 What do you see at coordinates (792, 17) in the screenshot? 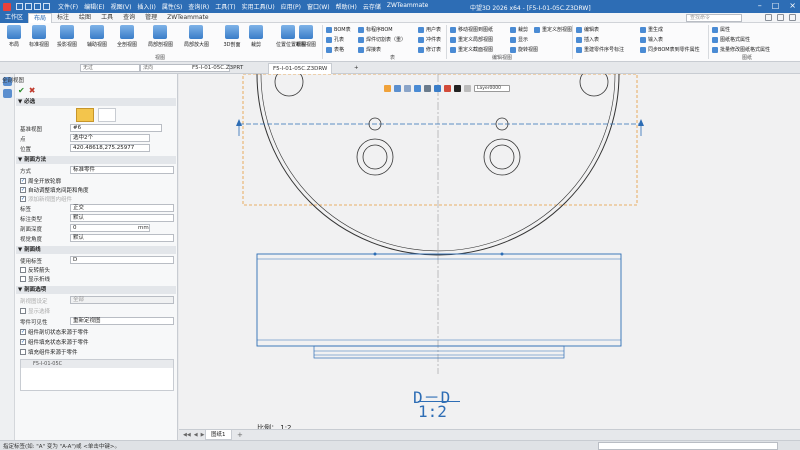
I see `help-icon` at bounding box center [792, 17].